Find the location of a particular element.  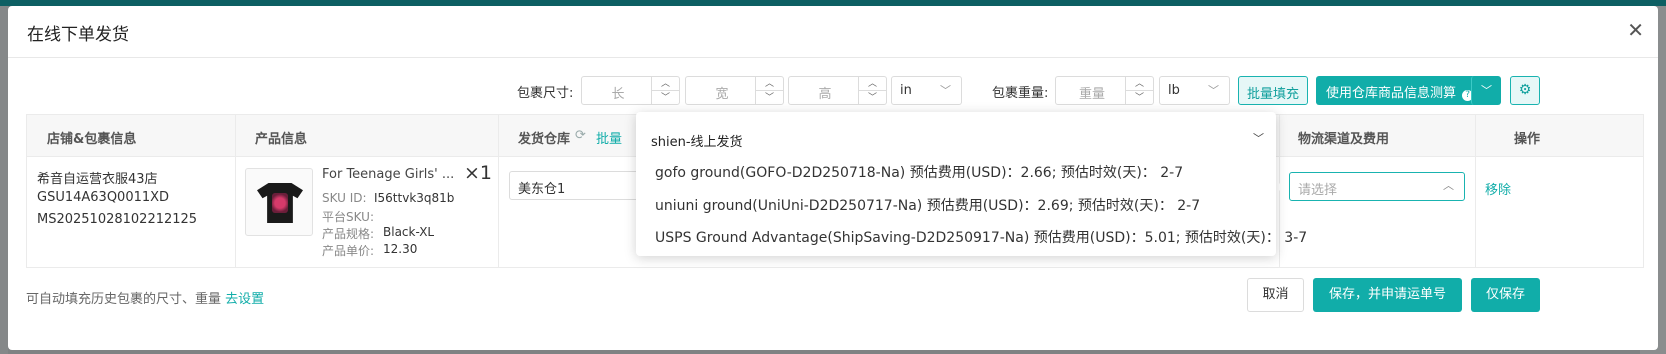

product-quantity: ×1 is located at coordinates (478, 173).